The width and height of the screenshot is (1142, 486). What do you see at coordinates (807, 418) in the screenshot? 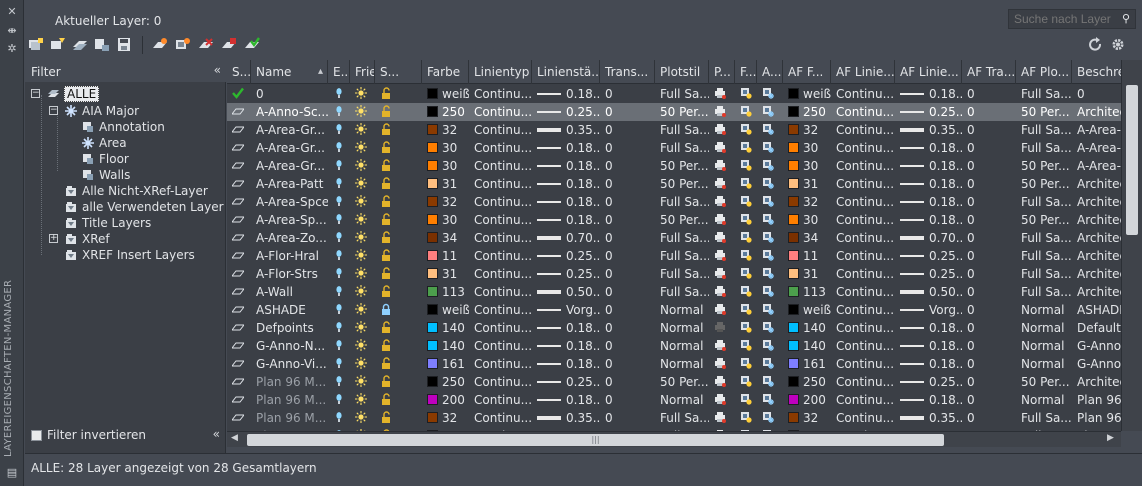
I see `af-color-cell: 32` at bounding box center [807, 418].